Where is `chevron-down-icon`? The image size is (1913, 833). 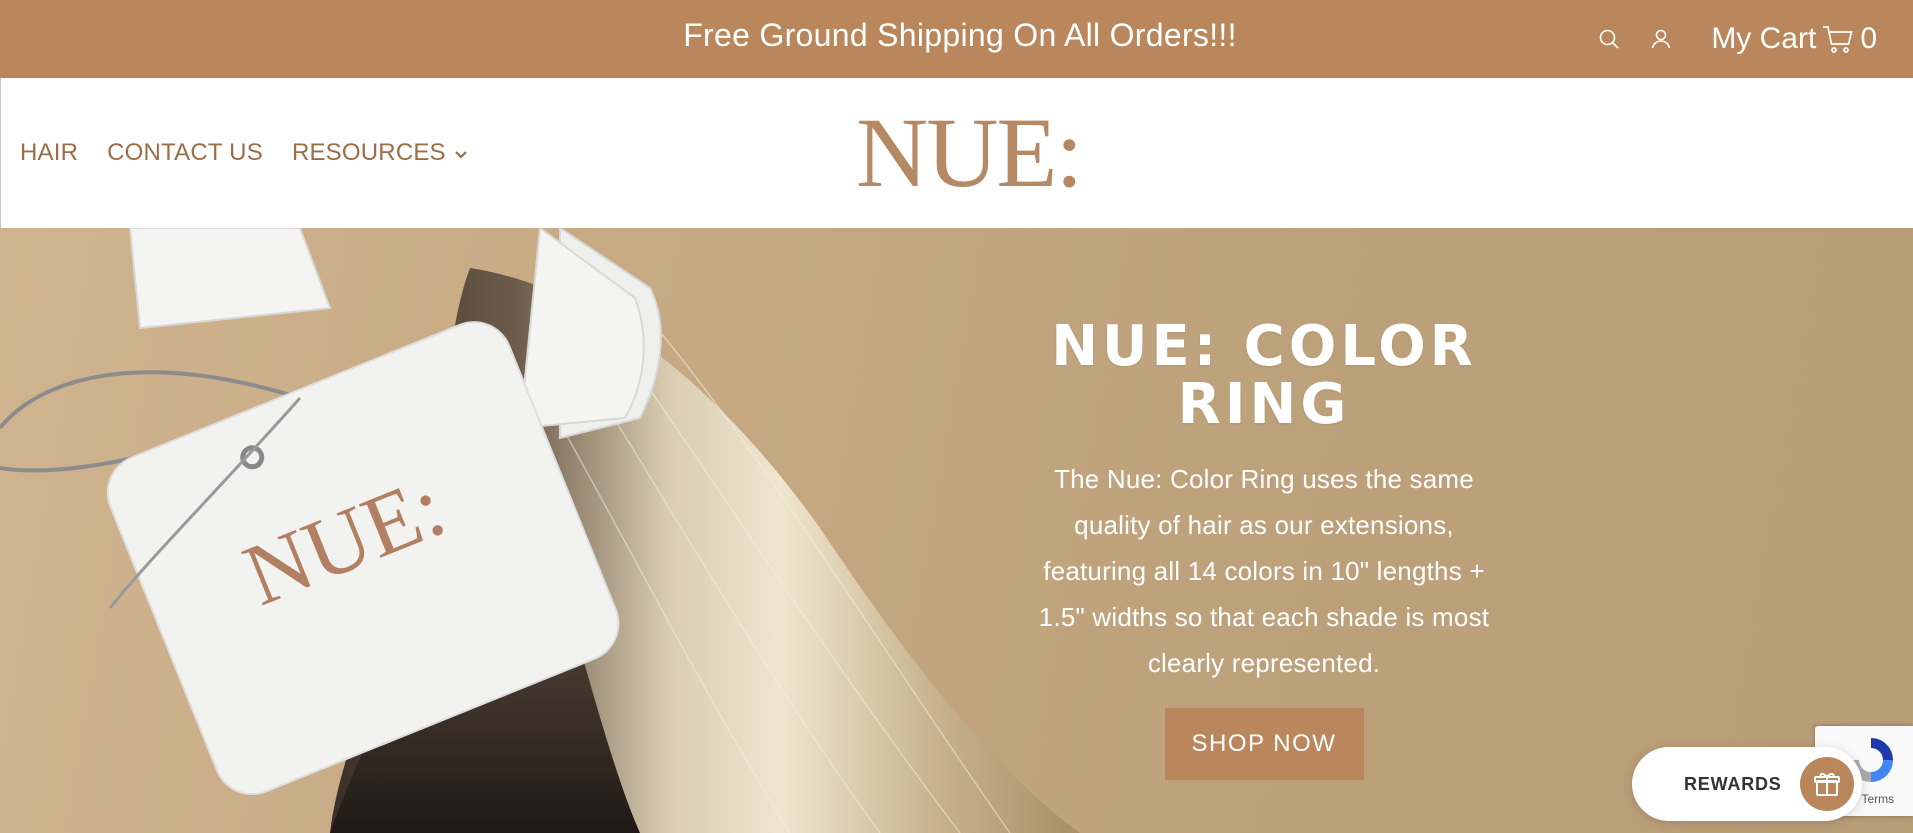 chevron-down-icon is located at coordinates (461, 153).